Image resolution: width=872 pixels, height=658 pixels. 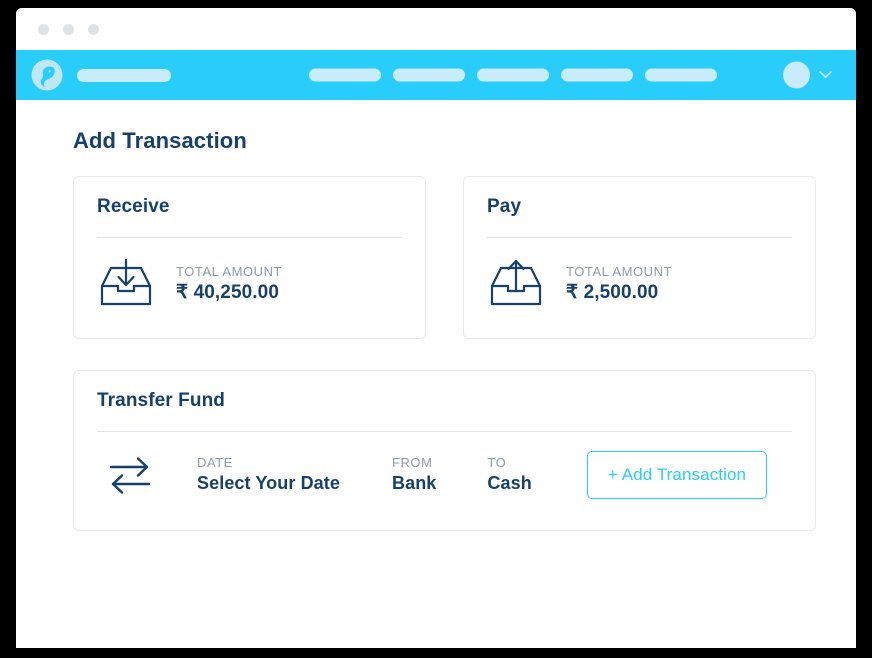 What do you see at coordinates (497, 462) in the screenshot?
I see `to-field-label: TO` at bounding box center [497, 462].